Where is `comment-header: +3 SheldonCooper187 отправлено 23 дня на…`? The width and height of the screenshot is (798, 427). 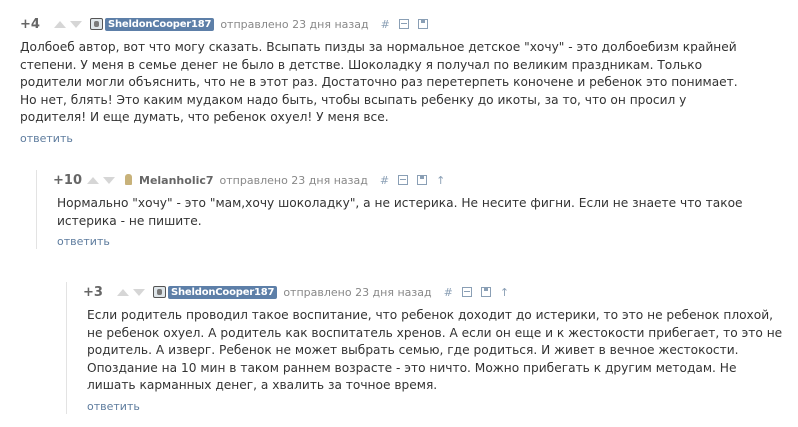 comment-header: +3 SheldonCooper187 отправлено 23 дня на… is located at coordinates (436, 292).